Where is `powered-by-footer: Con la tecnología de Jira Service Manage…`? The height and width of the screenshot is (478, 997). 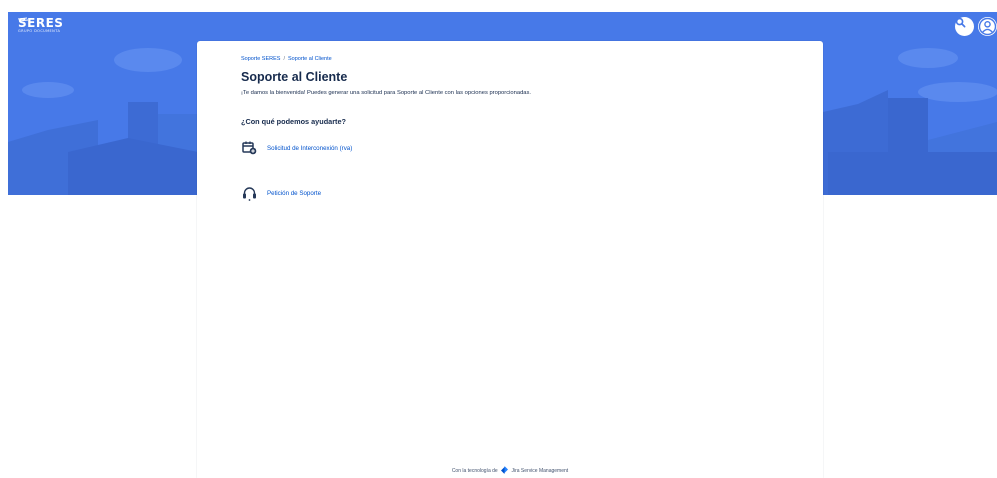 powered-by-footer: Con la tecnología de Jira Service Manage… is located at coordinates (510, 470).